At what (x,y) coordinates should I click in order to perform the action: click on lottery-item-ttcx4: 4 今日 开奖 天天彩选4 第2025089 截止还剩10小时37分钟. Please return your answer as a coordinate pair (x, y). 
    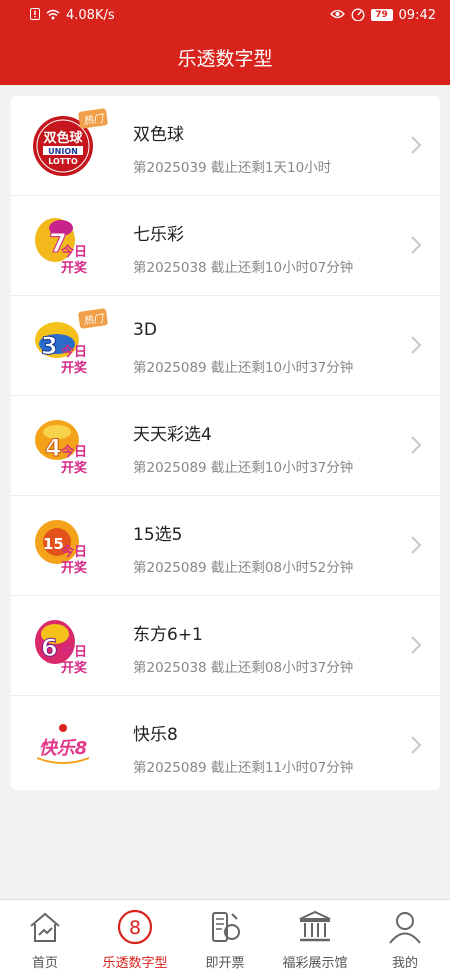
    Looking at the image, I should click on (225, 446).